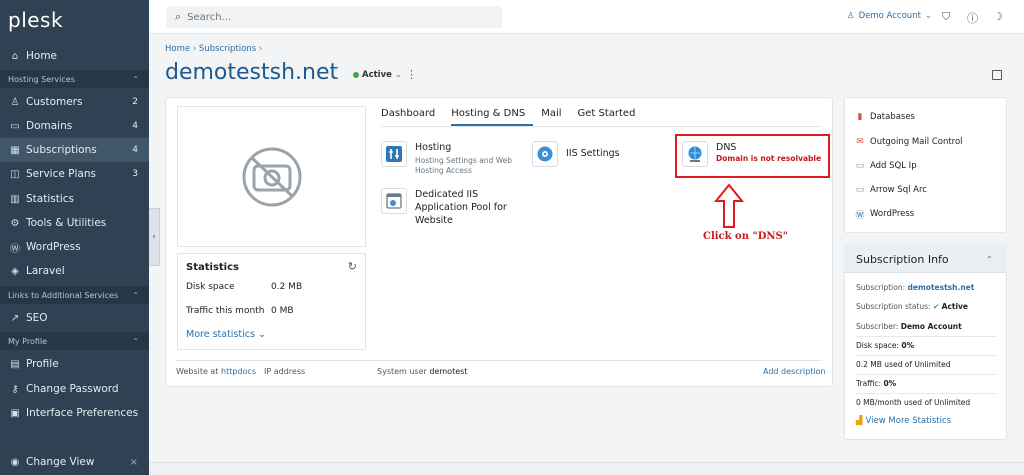 Image resolution: width=1024 pixels, height=475 pixels. I want to click on collapse-sidebar-button: ‹, so click(154, 237).